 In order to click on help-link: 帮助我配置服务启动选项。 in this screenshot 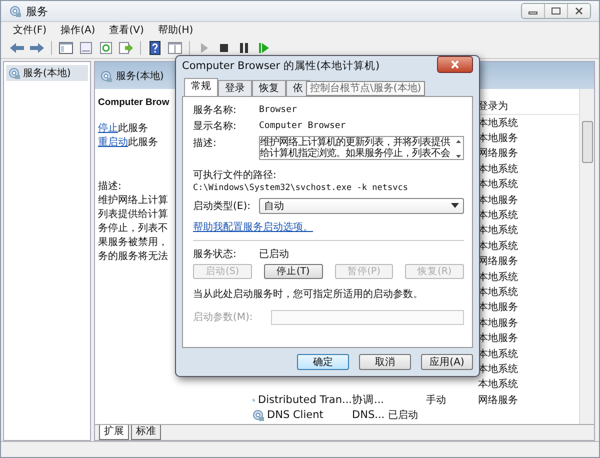, I will do `click(328, 227)`.